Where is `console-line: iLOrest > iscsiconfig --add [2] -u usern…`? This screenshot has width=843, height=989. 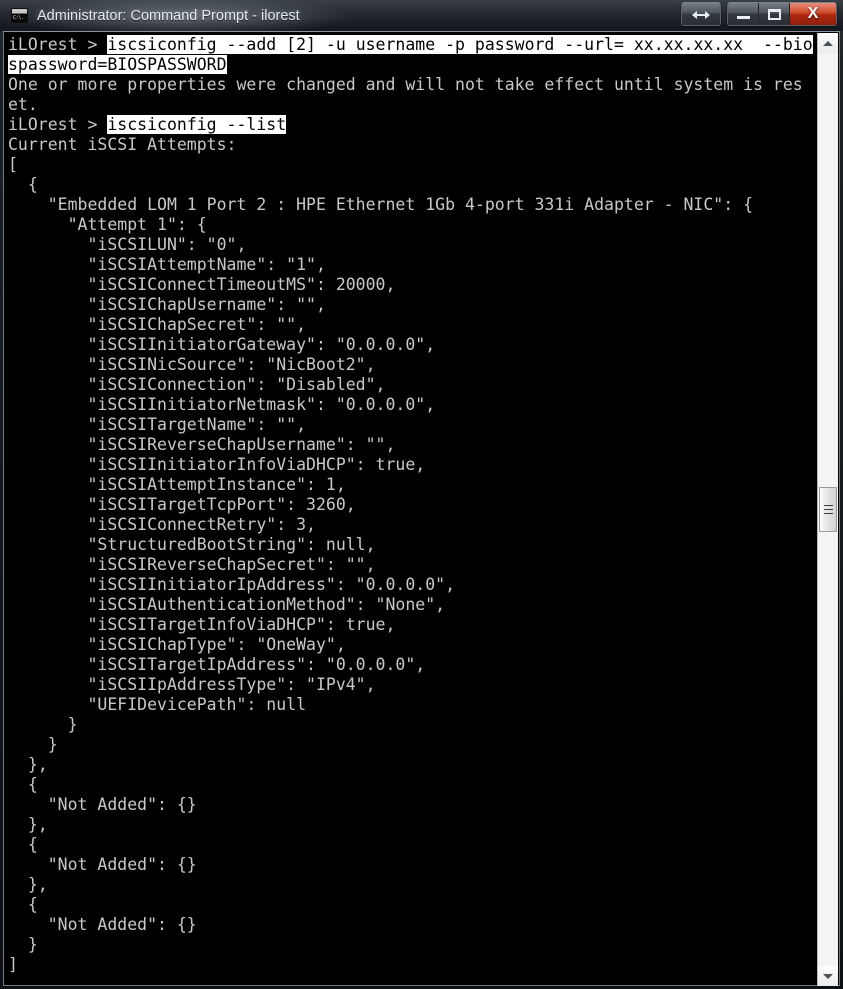
console-line: iLOrest > iscsiconfig --add [2] -u usern… is located at coordinates (411, 45).